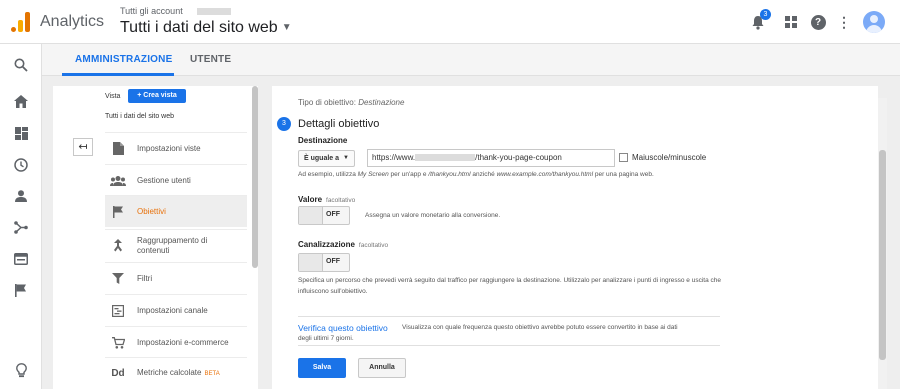 The width and height of the screenshot is (900, 389). I want to click on destination-label: Destinazione, so click(323, 140).